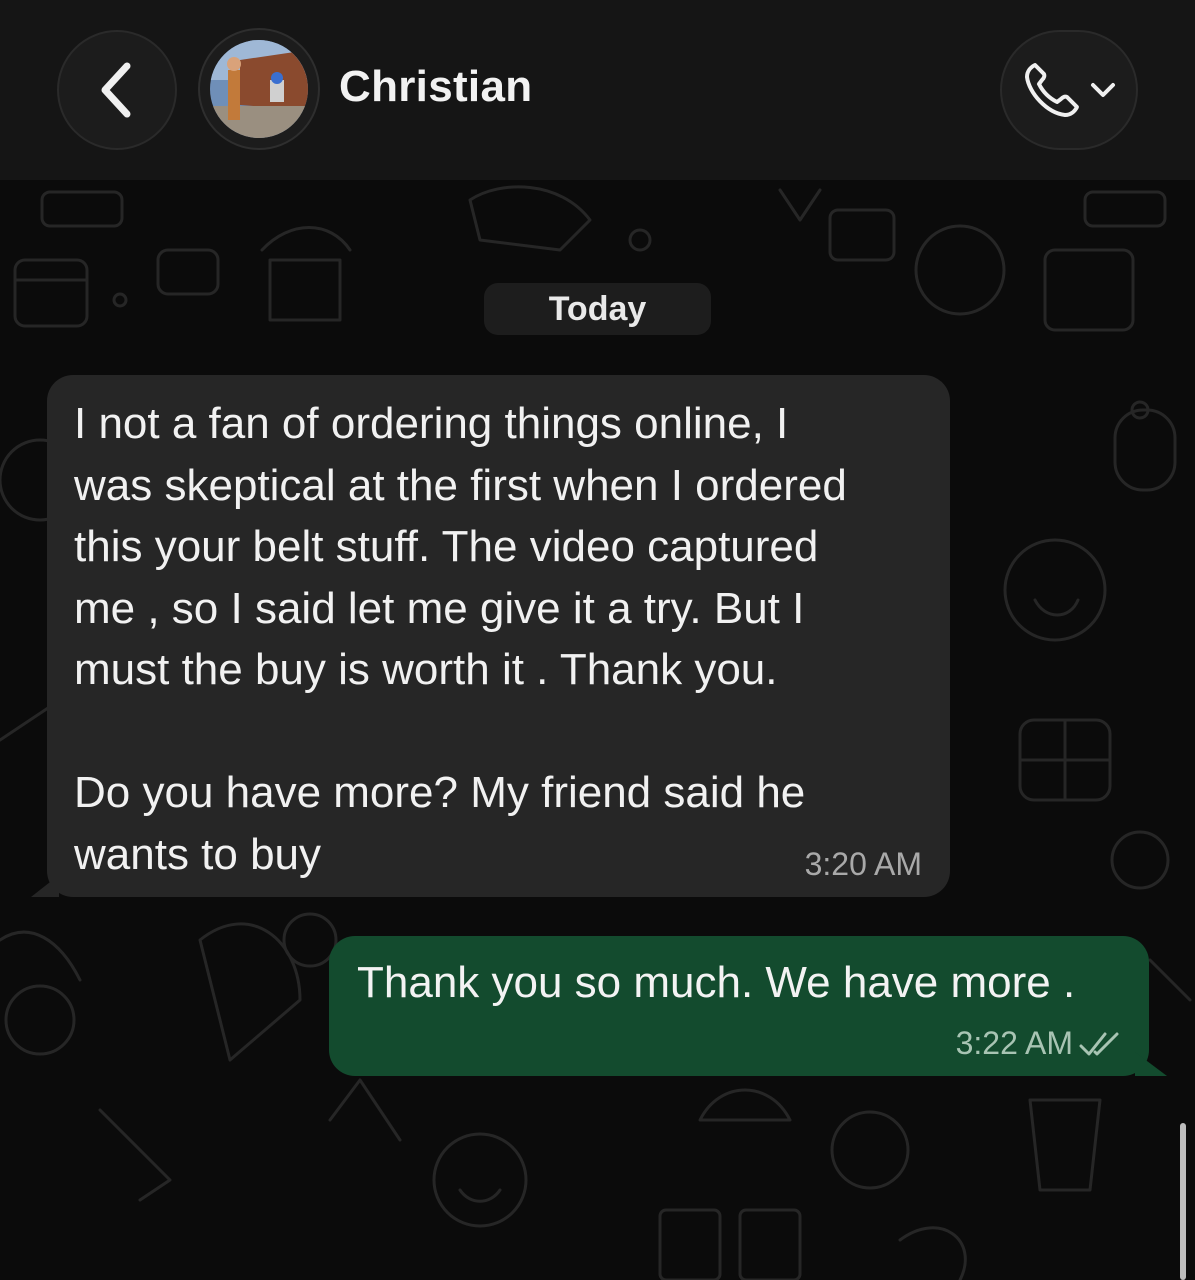 The height and width of the screenshot is (1280, 1195). Describe the element at coordinates (1052, 90) in the screenshot. I see `phone-icon` at that location.